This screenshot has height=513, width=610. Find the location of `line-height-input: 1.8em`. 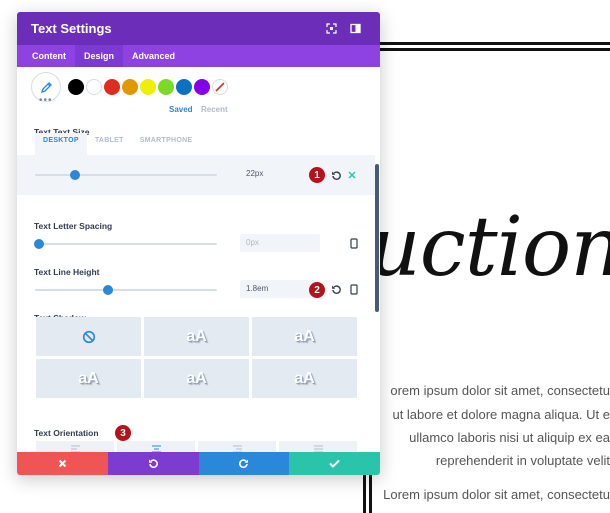

line-height-input: 1.8em is located at coordinates (280, 289).